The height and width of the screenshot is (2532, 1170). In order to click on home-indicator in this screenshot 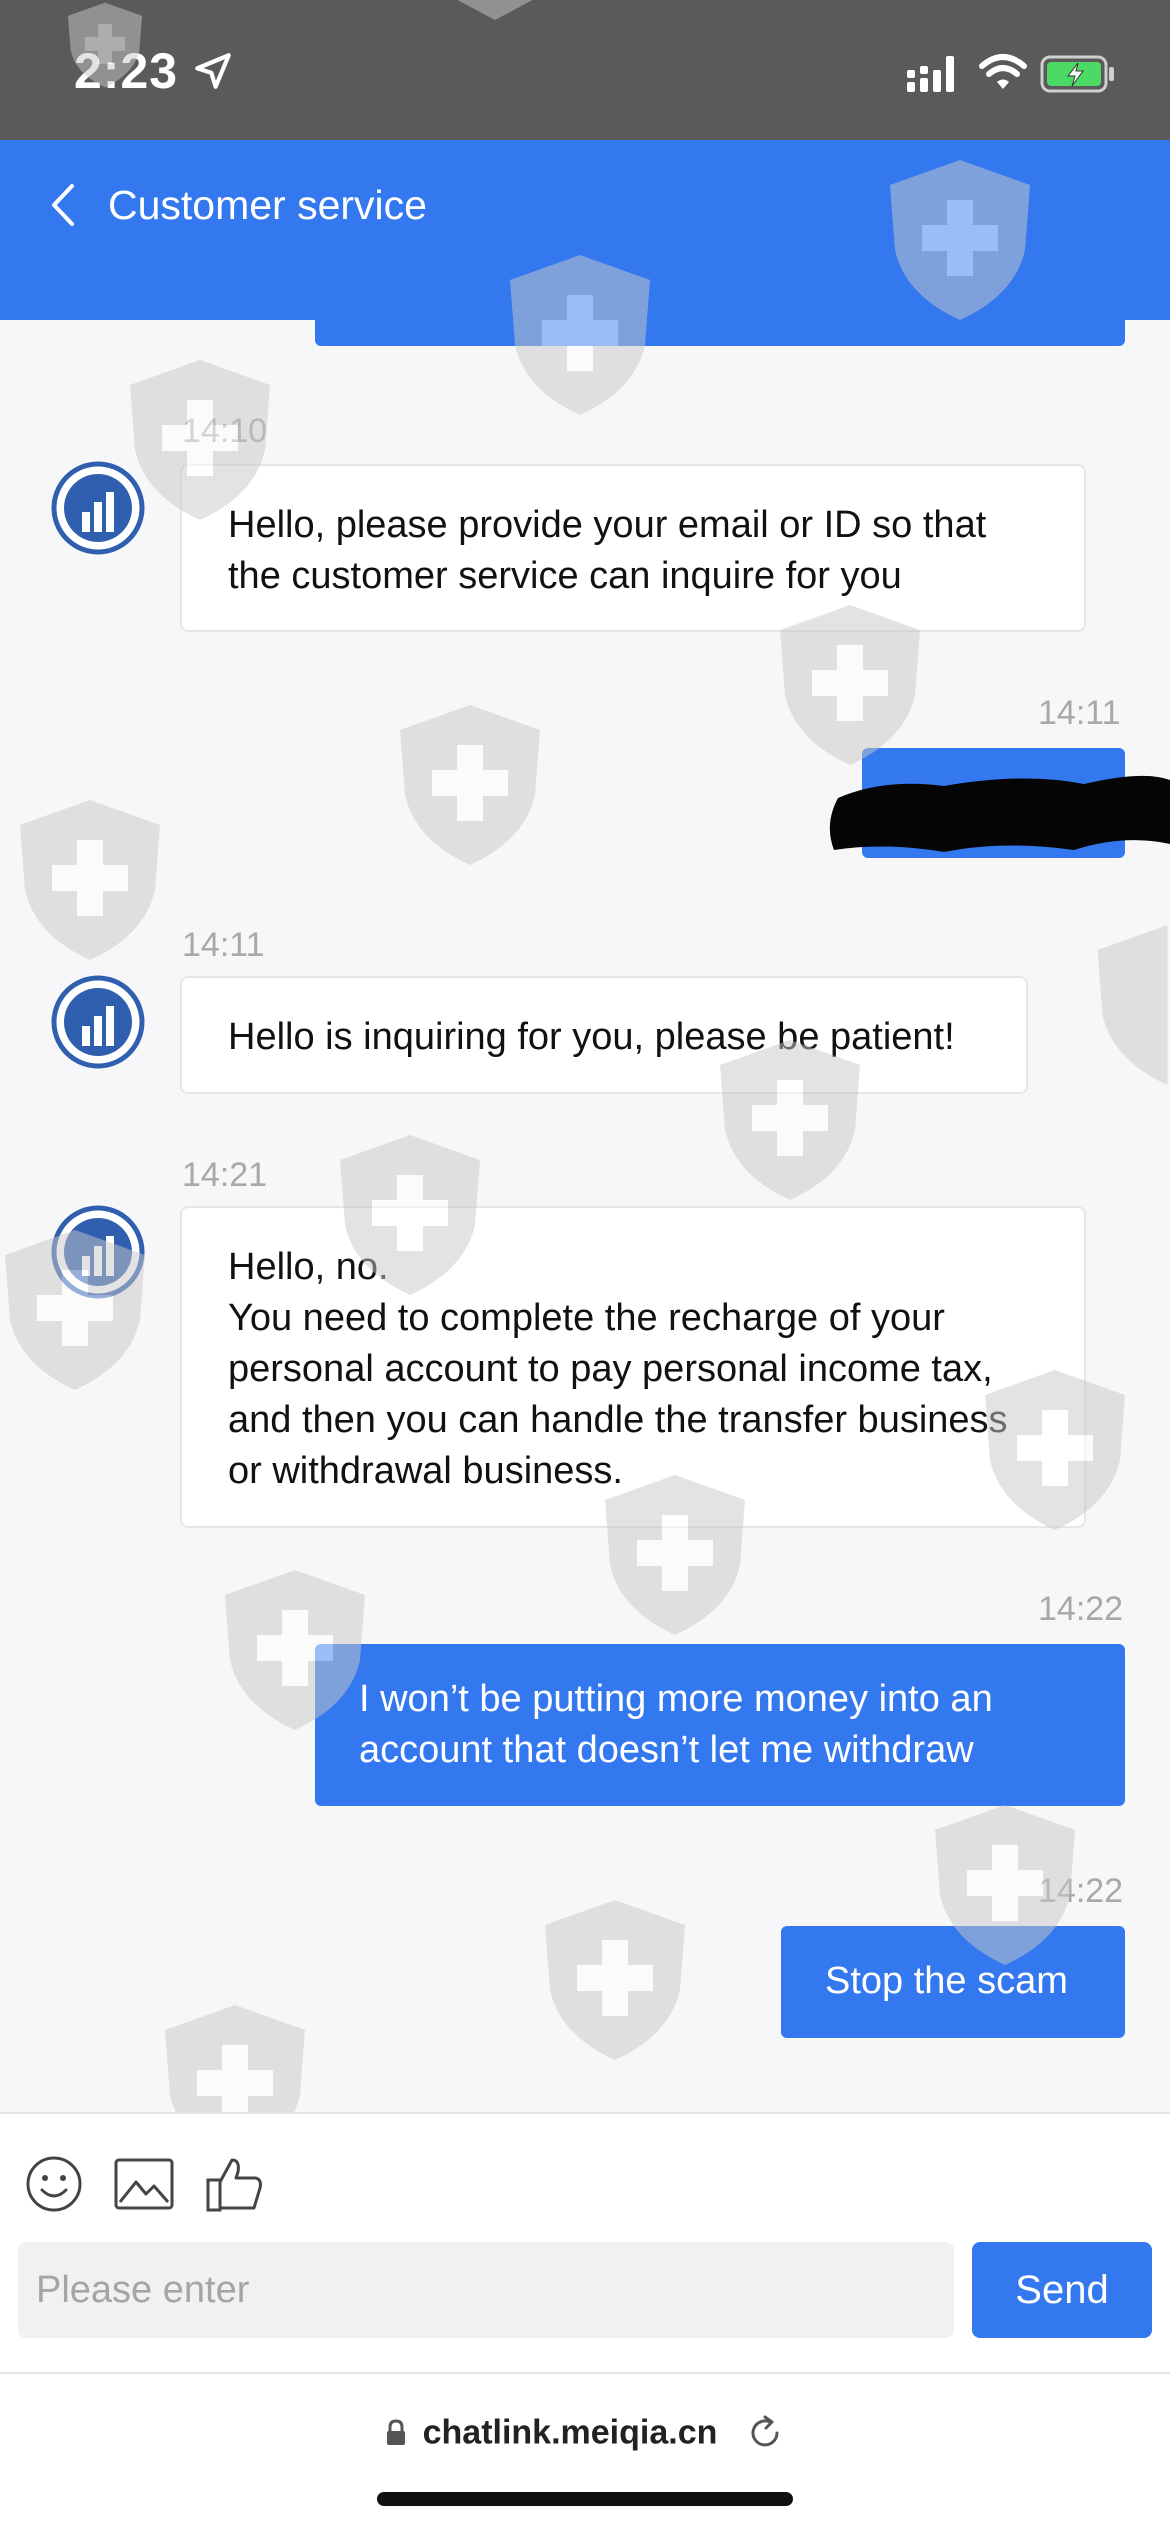, I will do `click(585, 2499)`.